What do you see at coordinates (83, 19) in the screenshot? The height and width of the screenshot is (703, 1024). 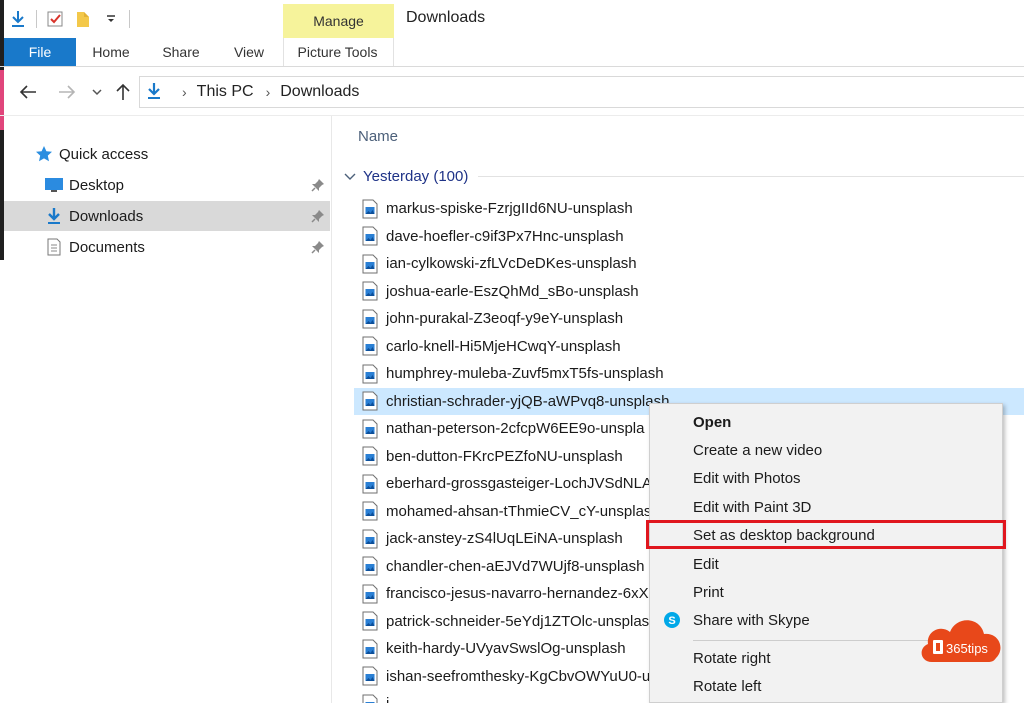 I see `new-folder-icon` at bounding box center [83, 19].